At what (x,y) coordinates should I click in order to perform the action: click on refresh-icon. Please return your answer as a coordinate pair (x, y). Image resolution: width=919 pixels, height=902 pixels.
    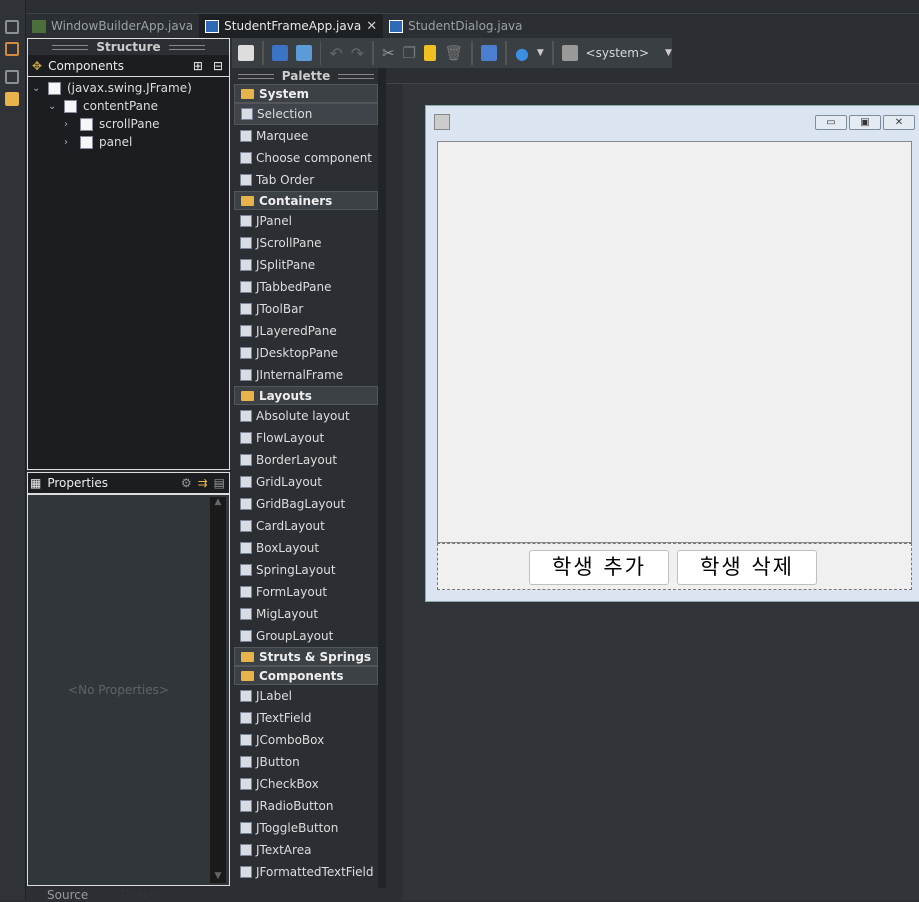
    Looking at the image, I should click on (303, 53).